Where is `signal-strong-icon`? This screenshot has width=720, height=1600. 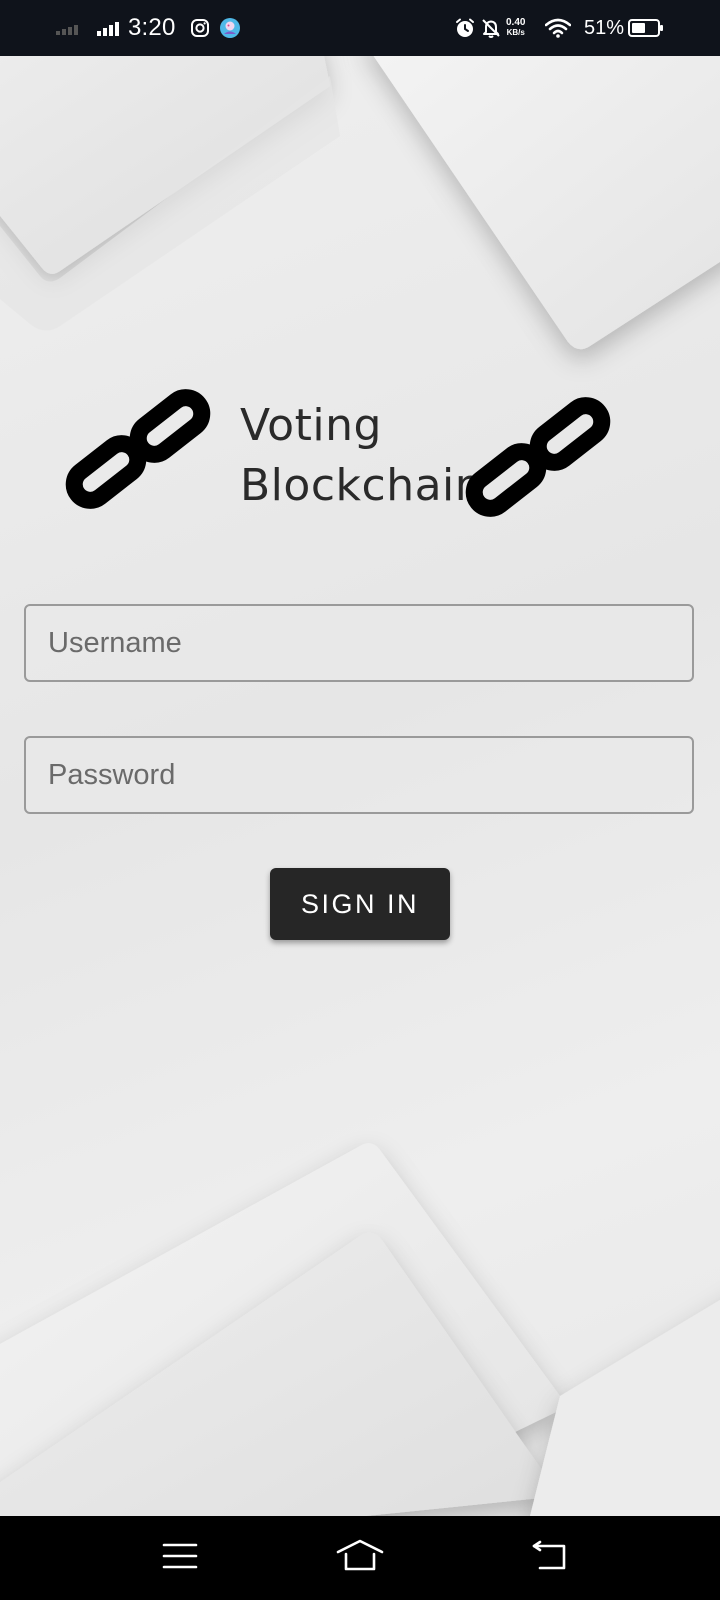
signal-strong-icon is located at coordinates (110, 28).